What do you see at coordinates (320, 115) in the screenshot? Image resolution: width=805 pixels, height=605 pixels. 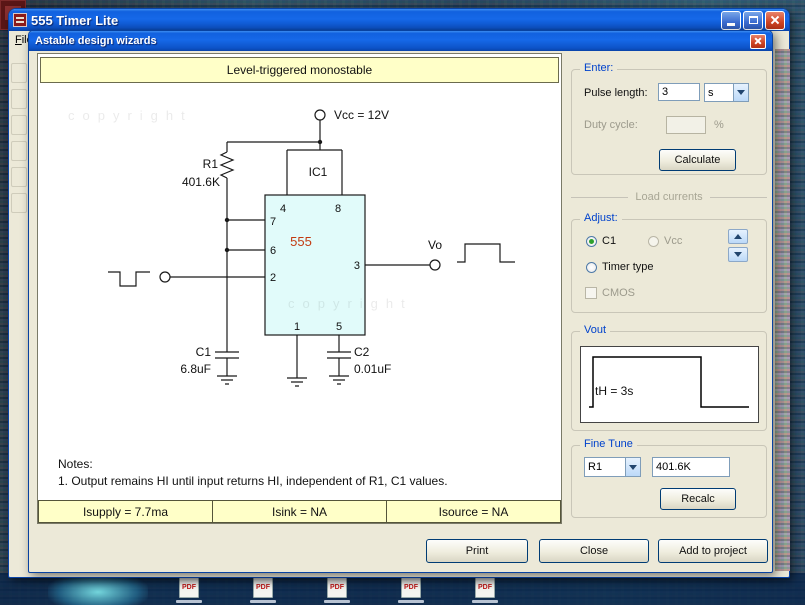 I see `vcc-terminal` at bounding box center [320, 115].